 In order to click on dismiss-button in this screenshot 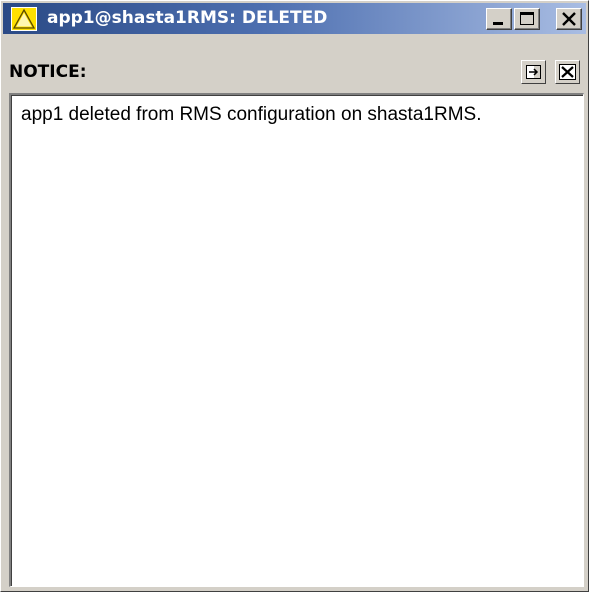, I will do `click(567, 72)`.